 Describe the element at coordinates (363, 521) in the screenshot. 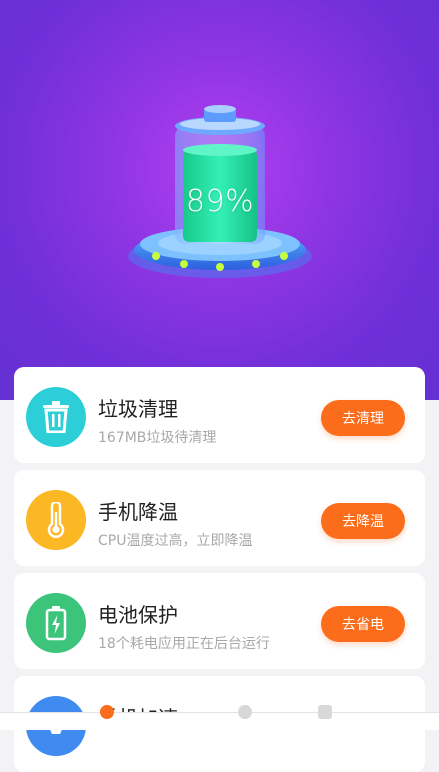

I see `cool-down-button: 去降温` at that location.